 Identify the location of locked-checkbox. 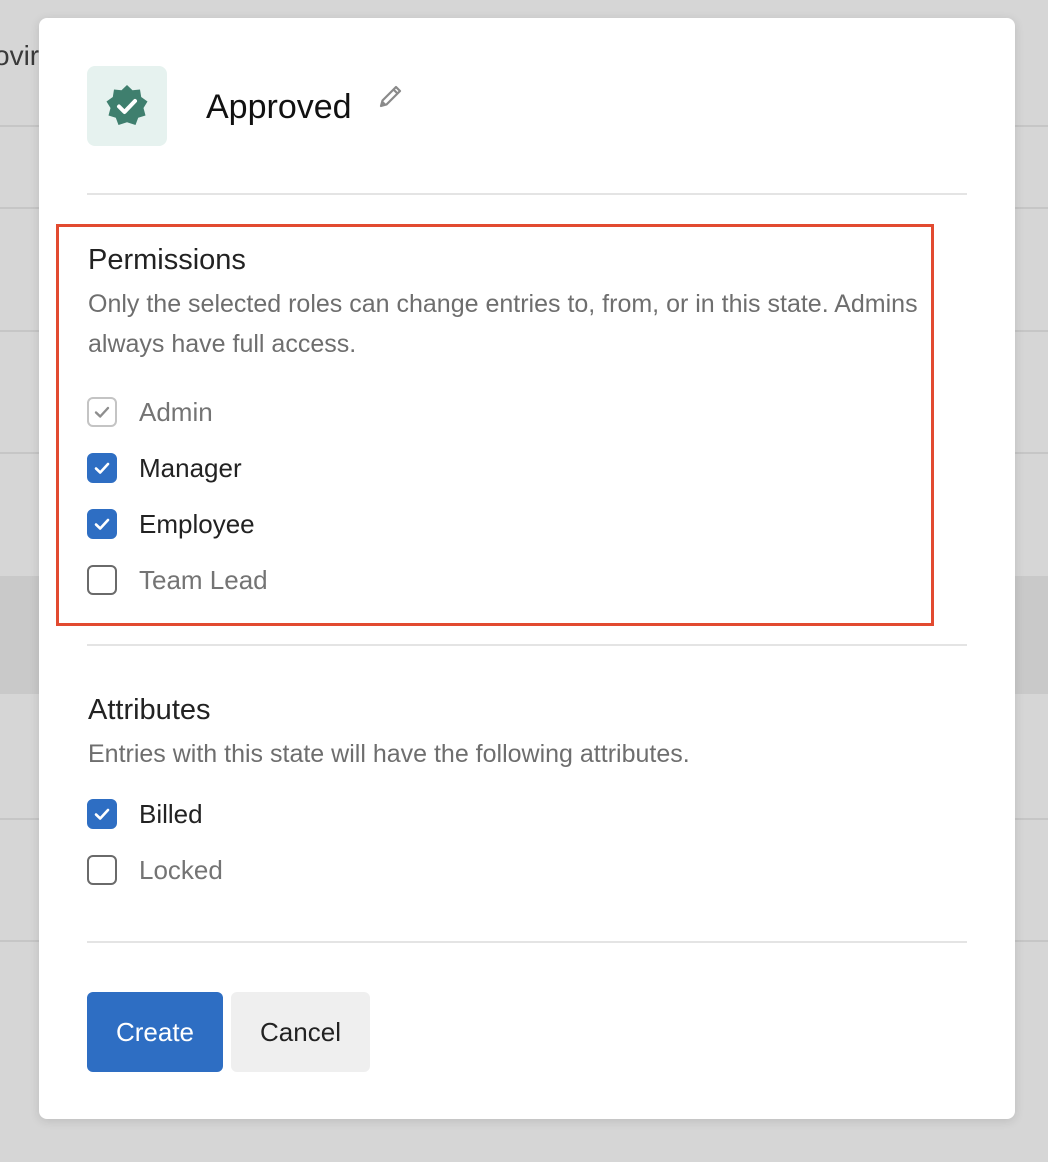
(102, 870).